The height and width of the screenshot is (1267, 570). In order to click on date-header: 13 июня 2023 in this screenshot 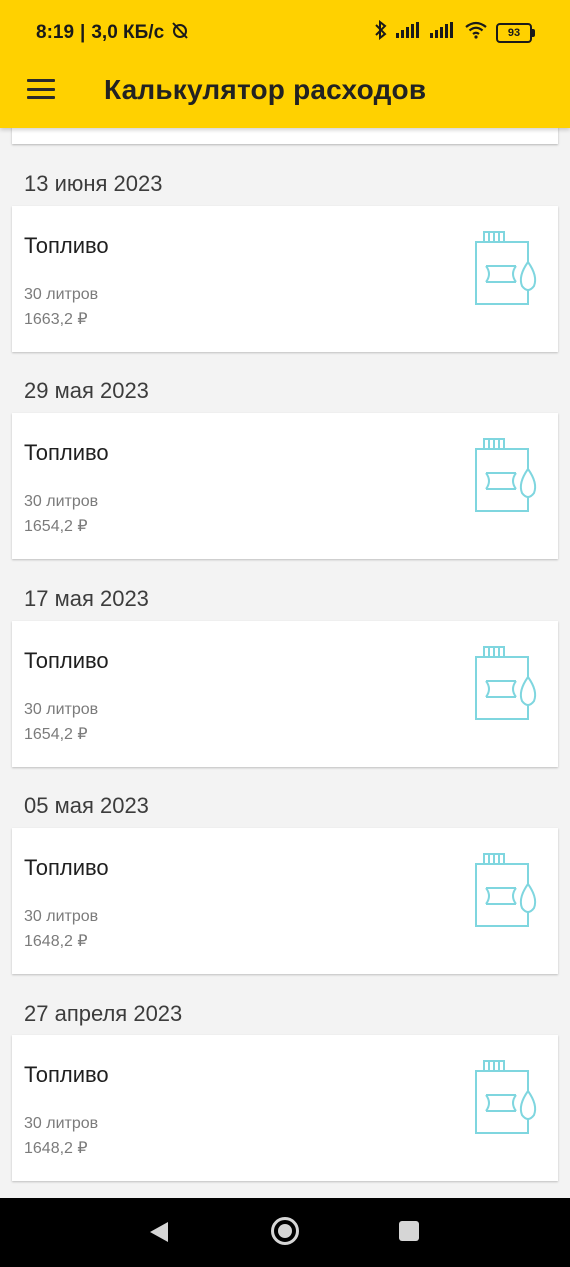, I will do `click(93, 183)`.